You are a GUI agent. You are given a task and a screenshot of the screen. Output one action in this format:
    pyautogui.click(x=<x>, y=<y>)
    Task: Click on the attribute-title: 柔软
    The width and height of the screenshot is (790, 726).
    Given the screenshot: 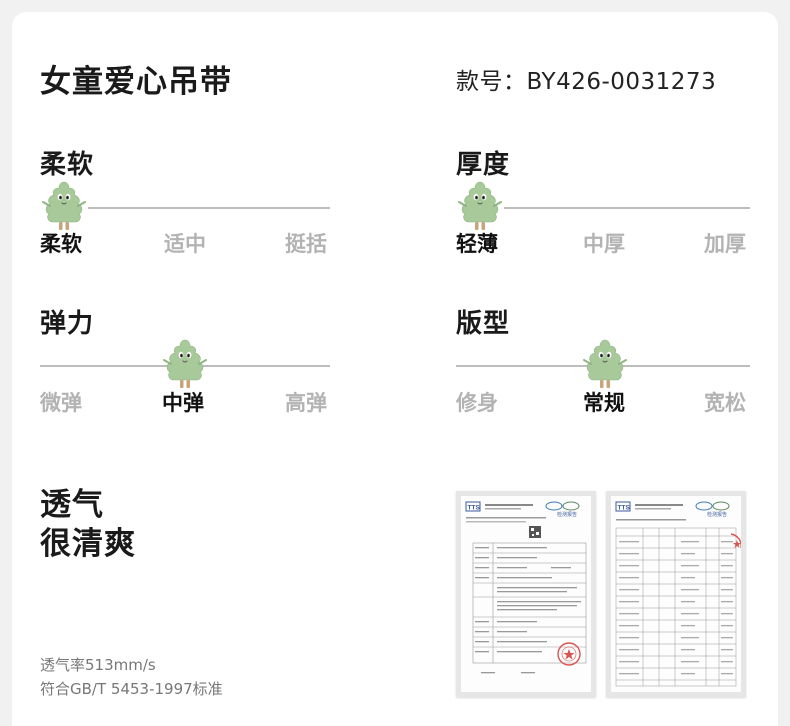 What is the action you would take?
    pyautogui.click(x=67, y=165)
    